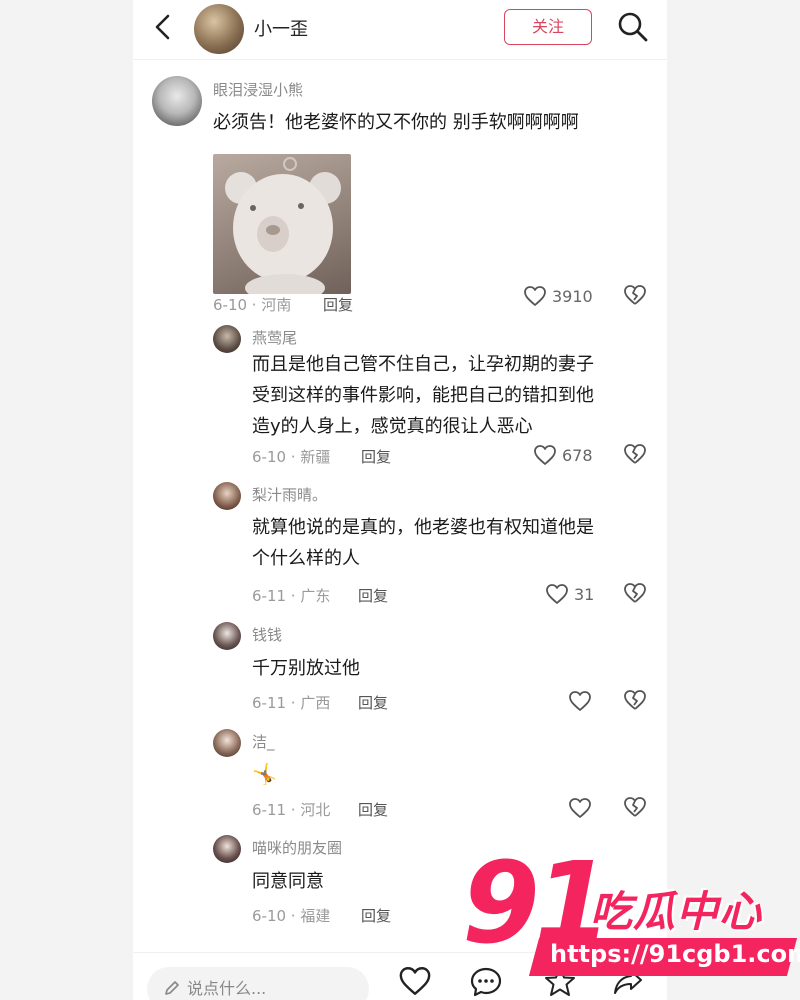 The height and width of the screenshot is (1000, 800). I want to click on like-button: 678, so click(563, 455).